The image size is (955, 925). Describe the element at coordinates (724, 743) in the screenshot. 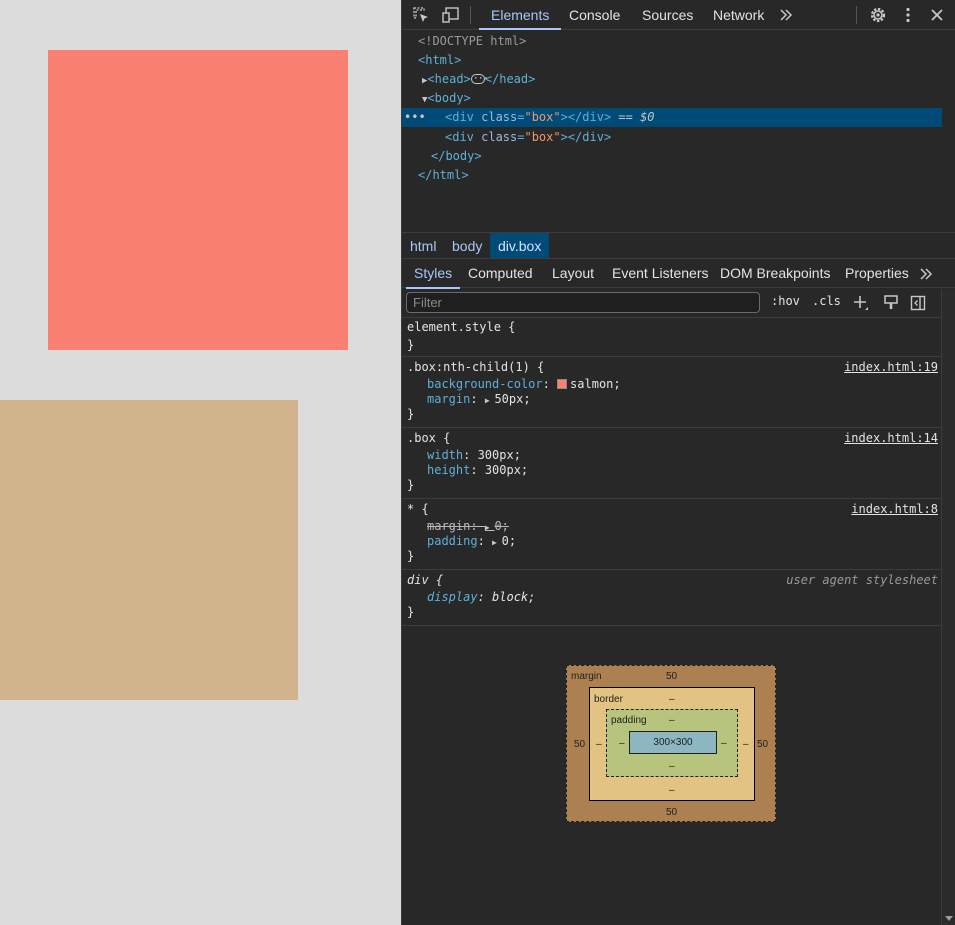

I see `box-model-padding-right: –` at that location.